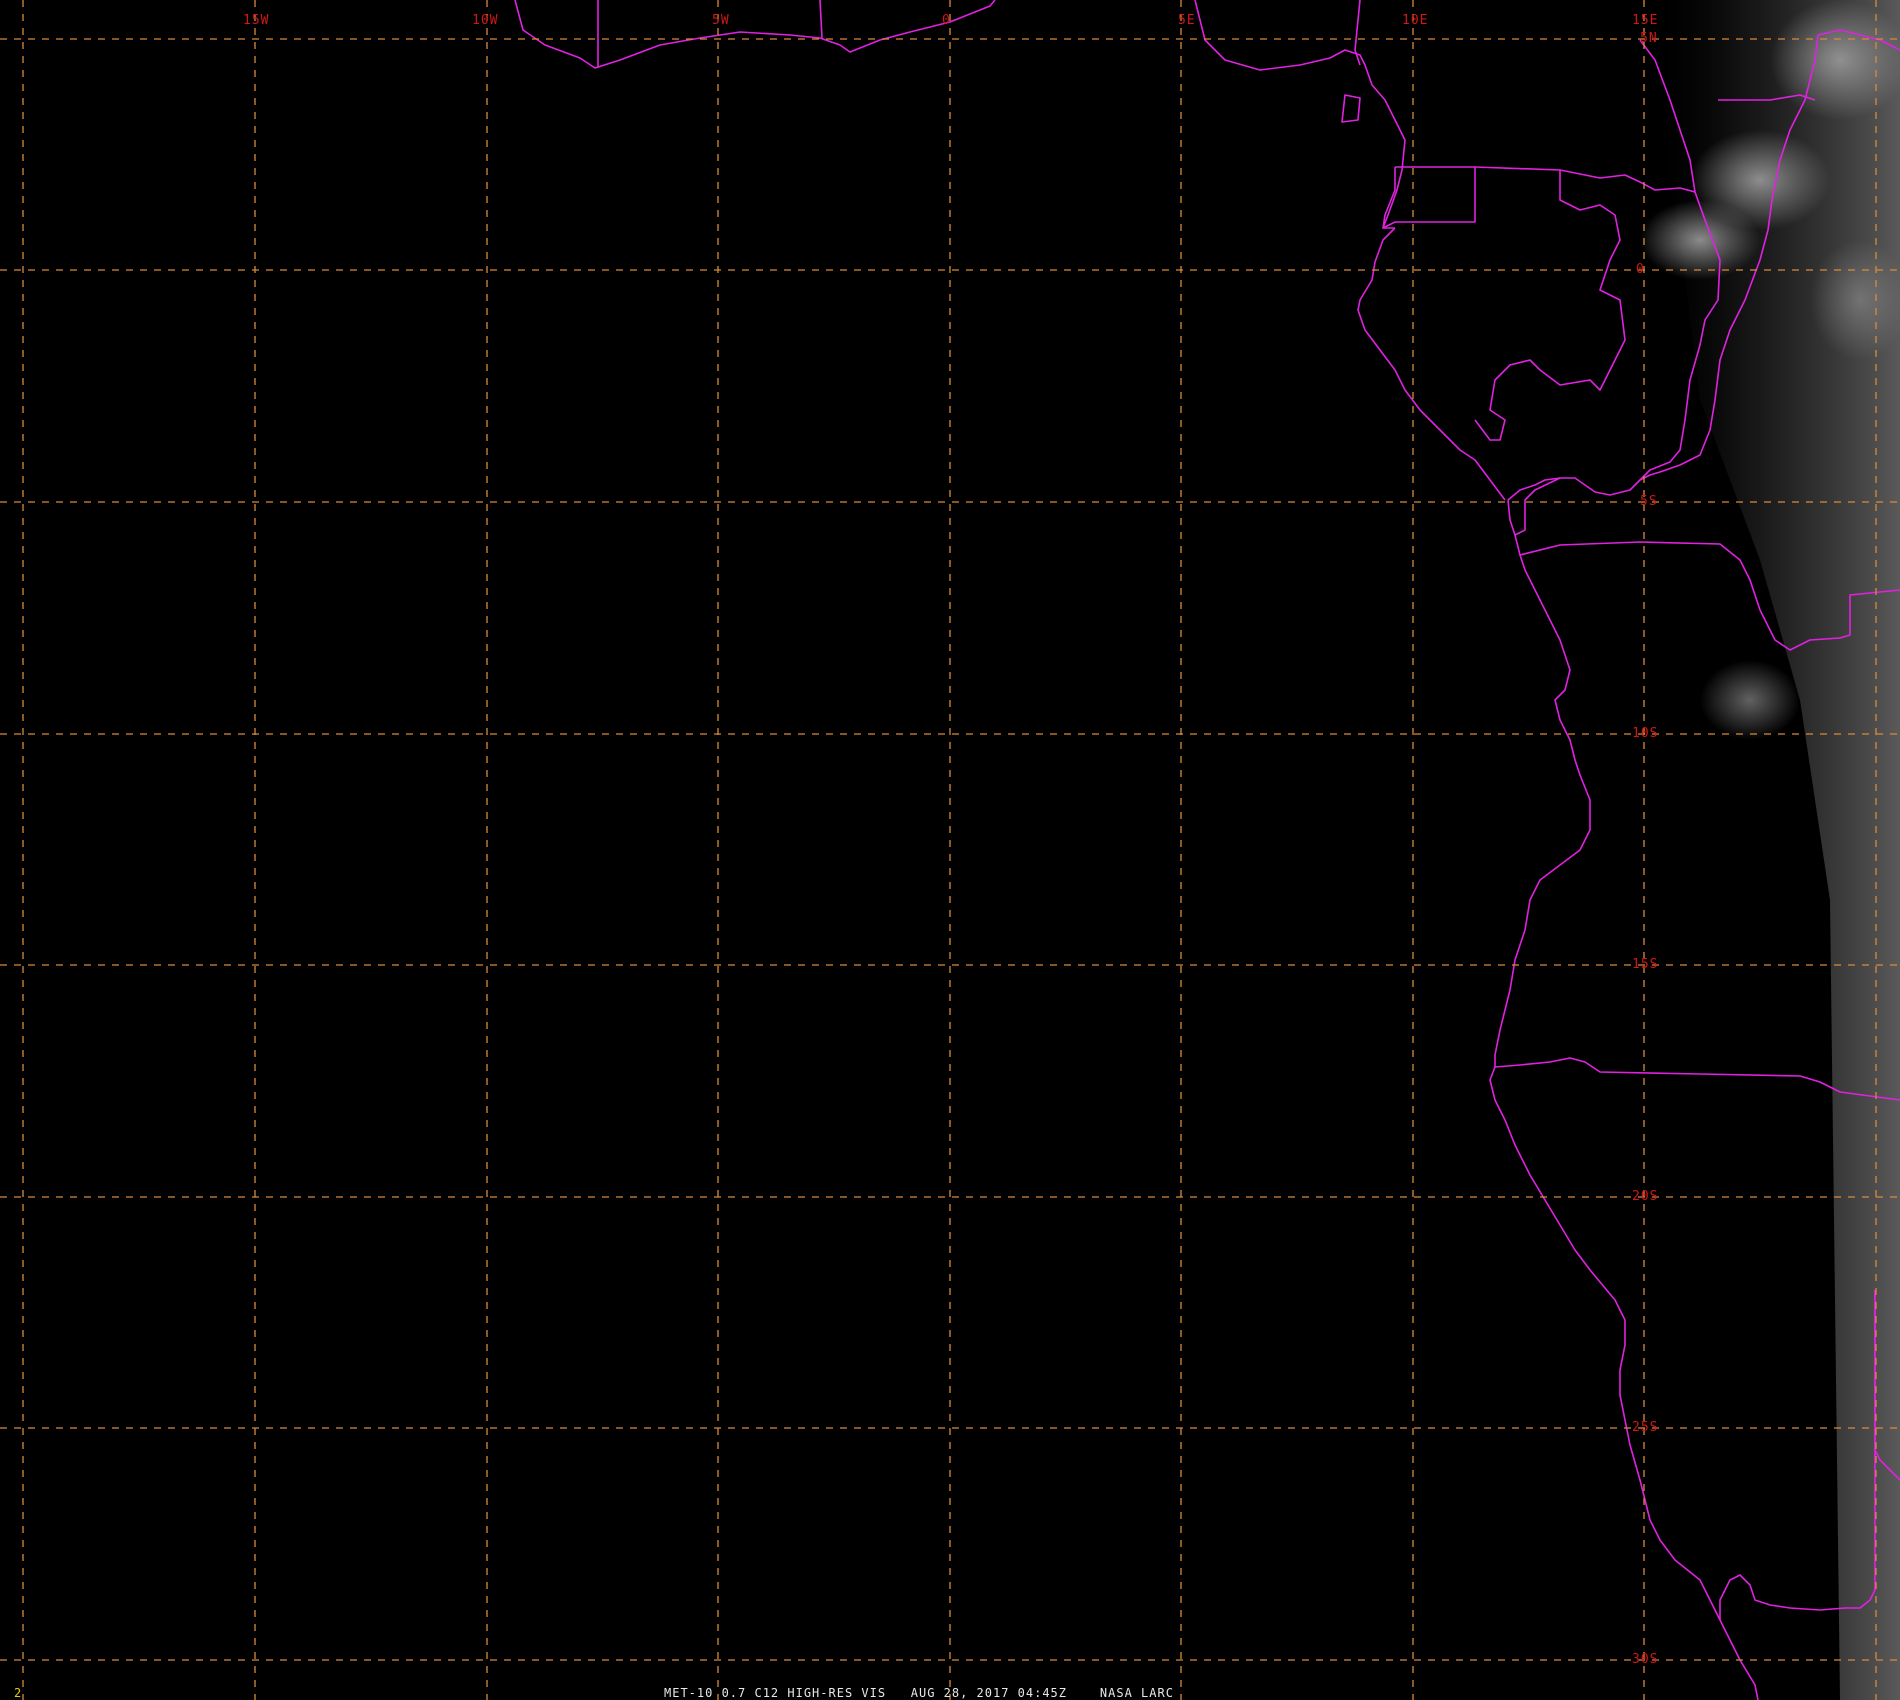 The height and width of the screenshot is (1700, 1900). I want to click on lat-label: 5S, so click(1649, 501).